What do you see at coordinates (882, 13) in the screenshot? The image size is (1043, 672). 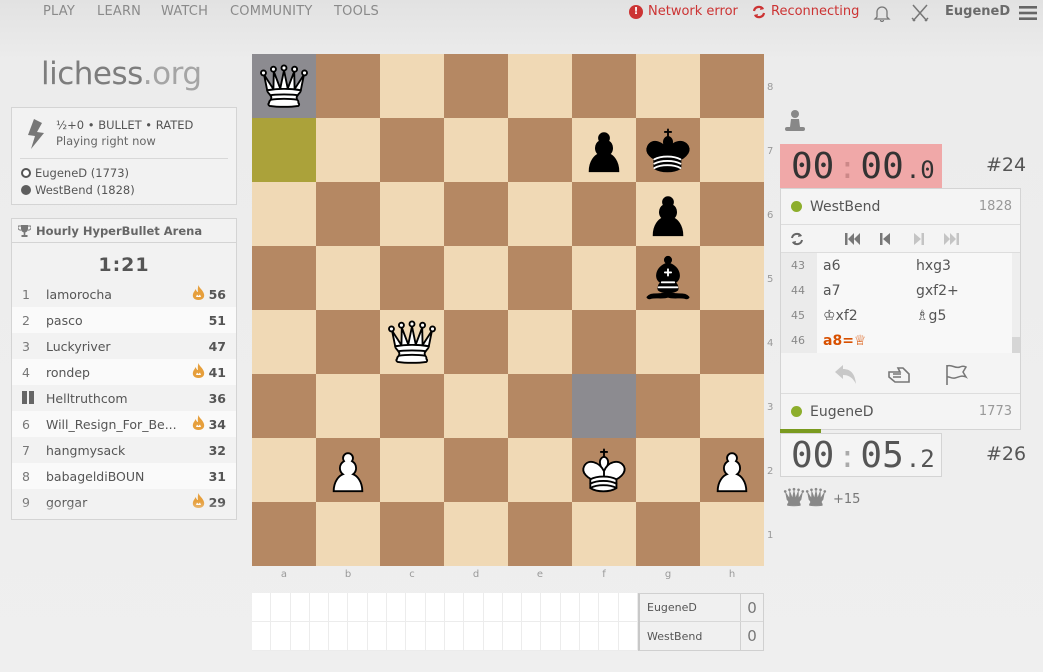 I see `notifications-button` at bounding box center [882, 13].